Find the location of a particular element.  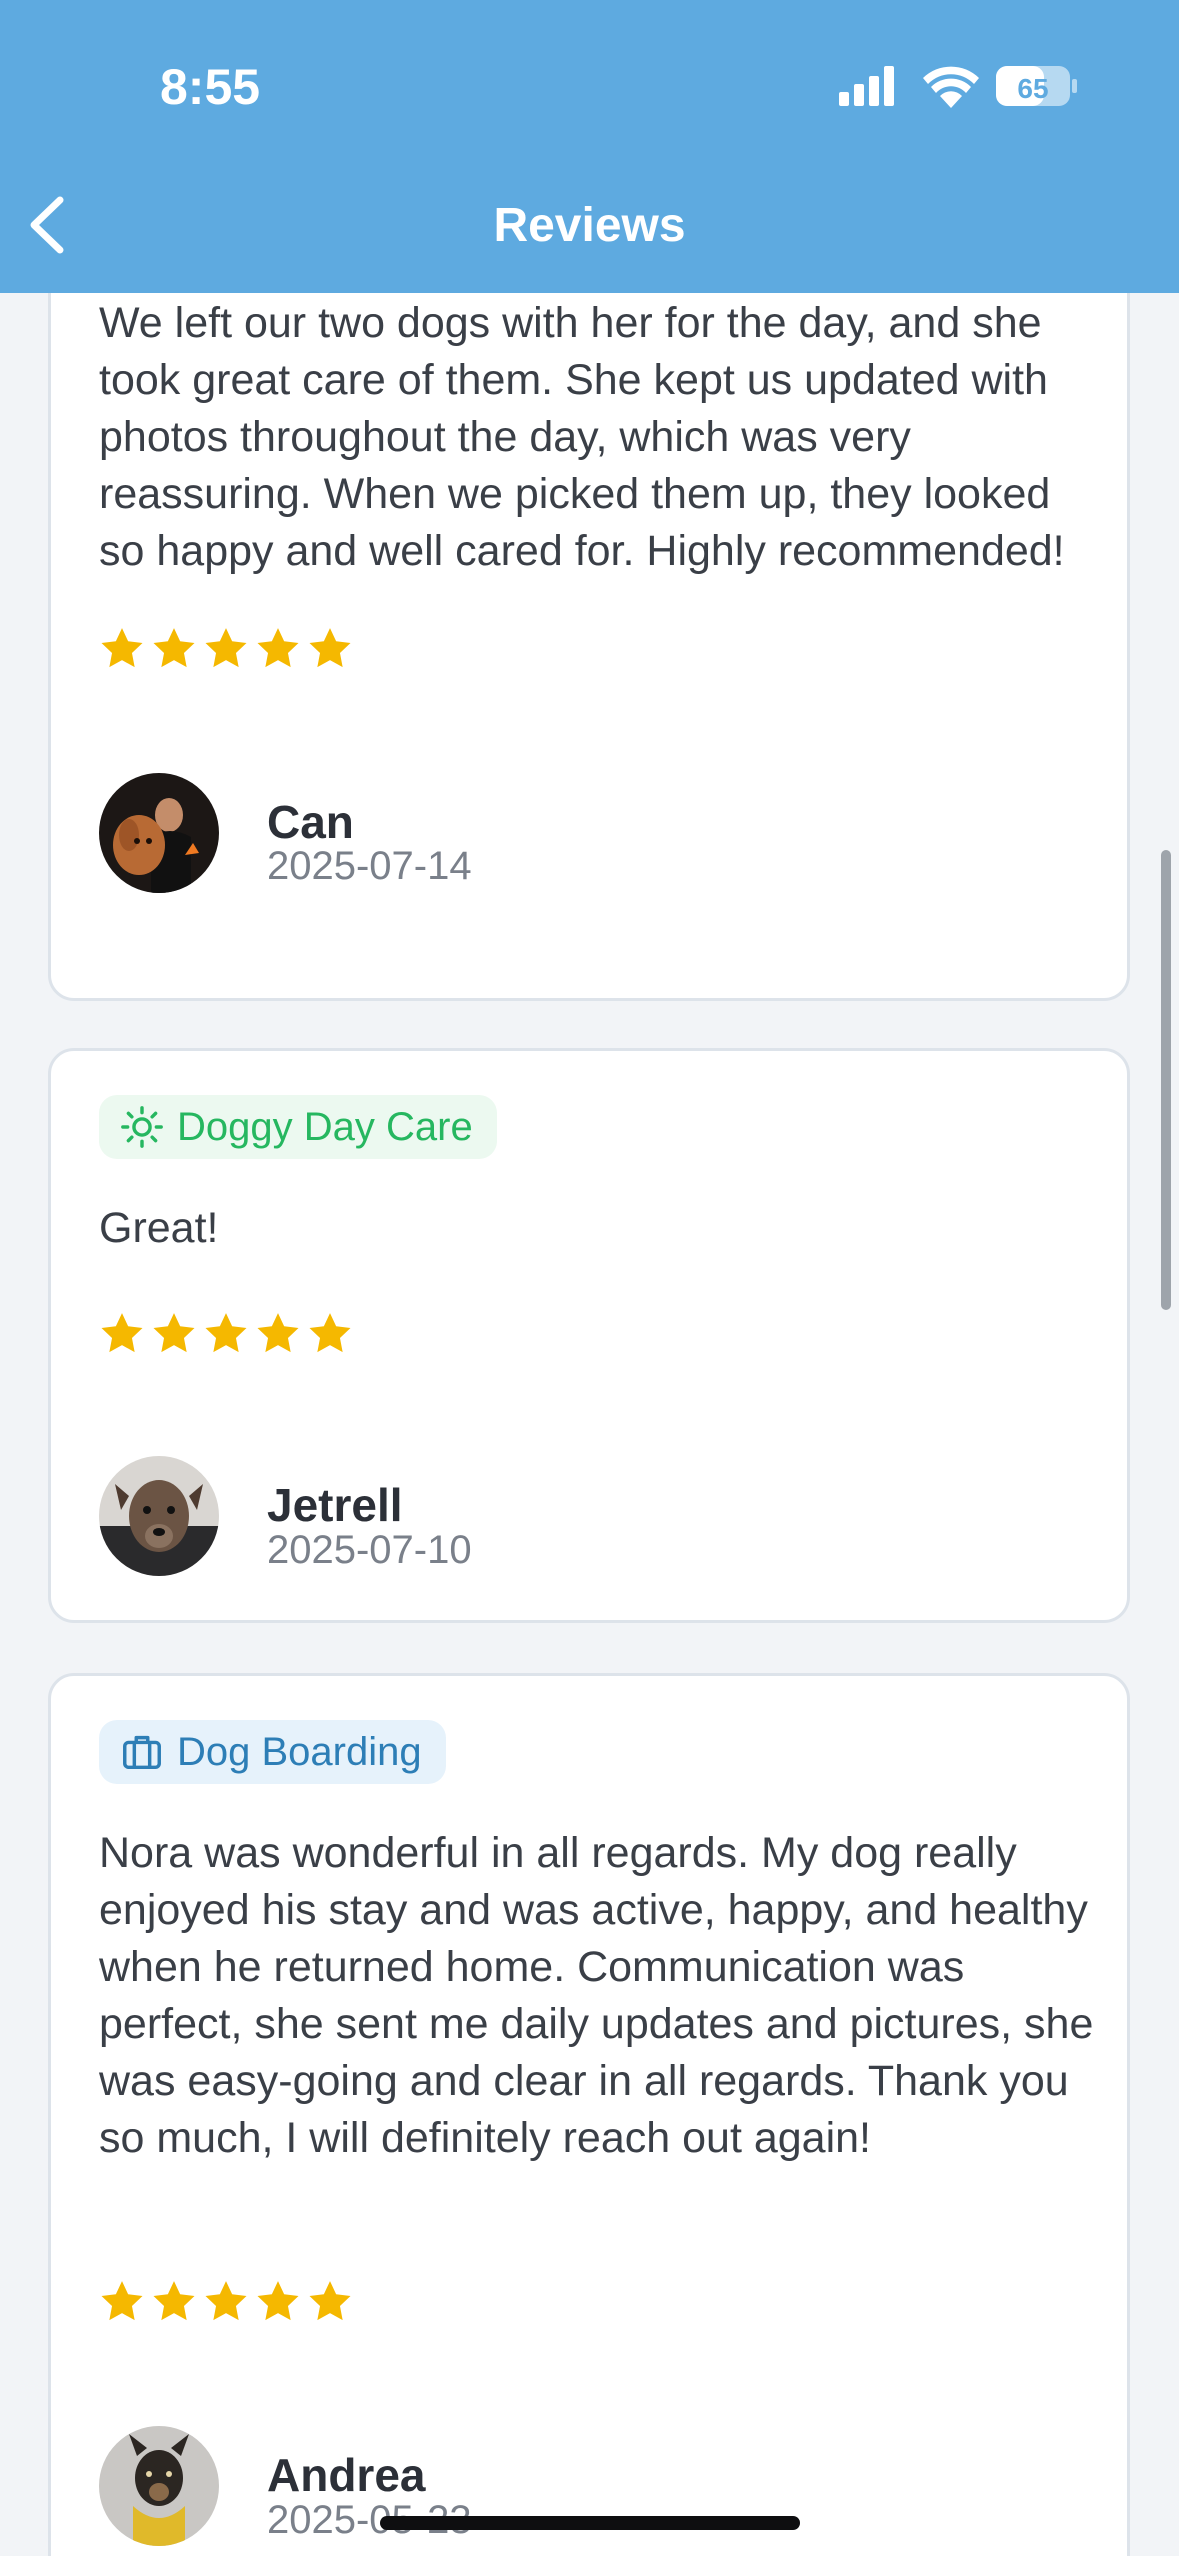

service-tag: Doggy Day Care is located at coordinates (298, 1127).